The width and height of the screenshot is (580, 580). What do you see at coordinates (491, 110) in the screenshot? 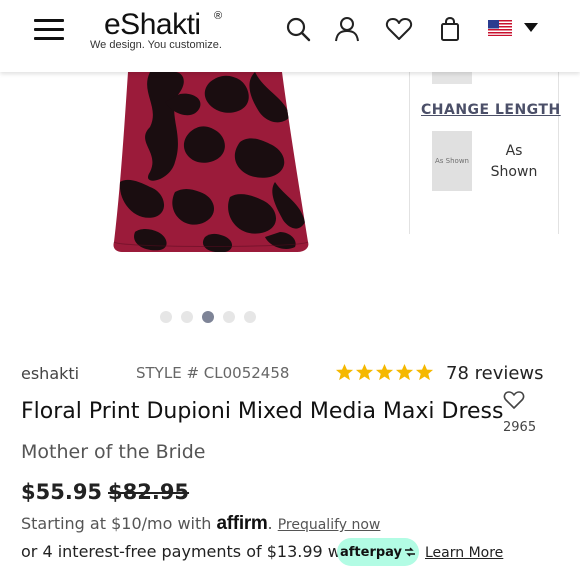
I see `change-length-link: CHANGE LENGTH` at bounding box center [491, 110].